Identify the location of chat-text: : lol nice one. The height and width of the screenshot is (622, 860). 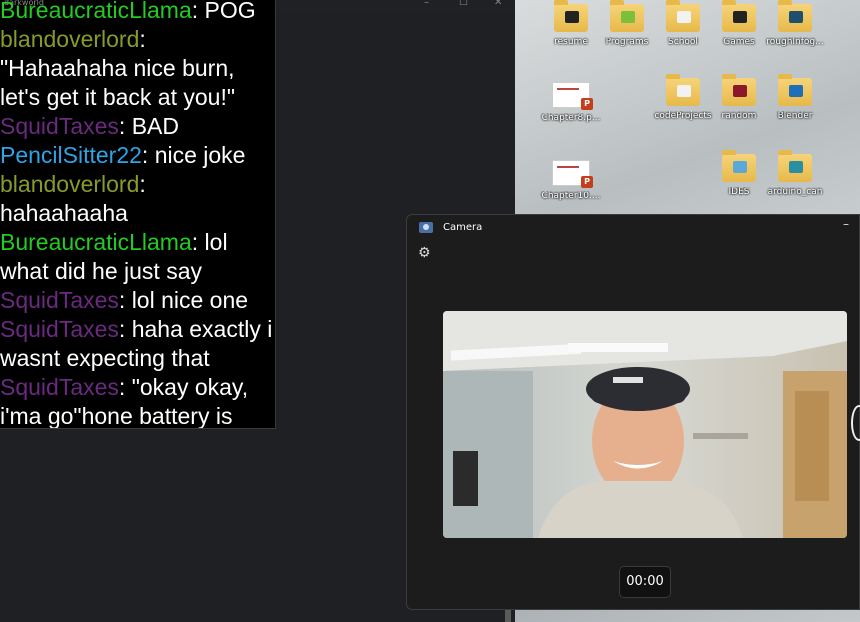
(183, 300).